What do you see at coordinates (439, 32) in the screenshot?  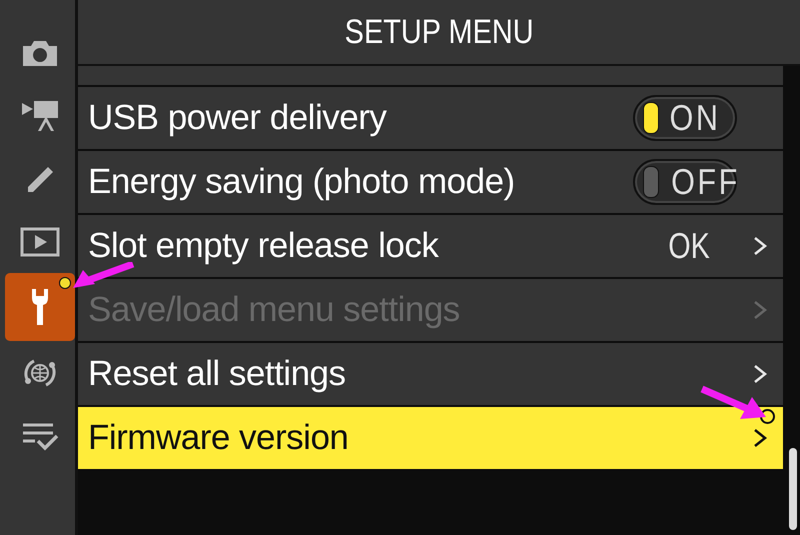 I see `menu-title: SETUP MENU` at bounding box center [439, 32].